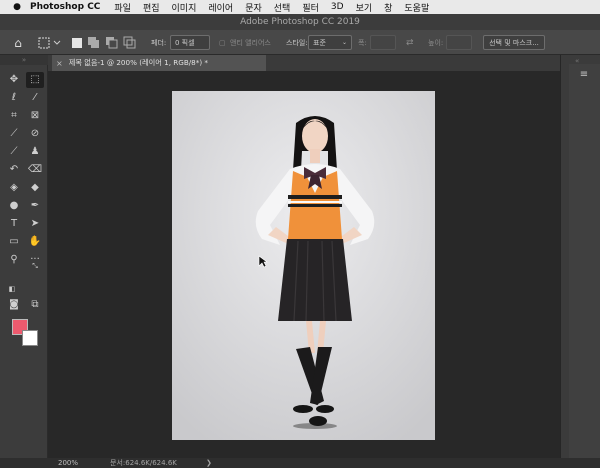 This screenshot has width=600, height=468. I want to click on add-selection-icon, so click(95, 43).